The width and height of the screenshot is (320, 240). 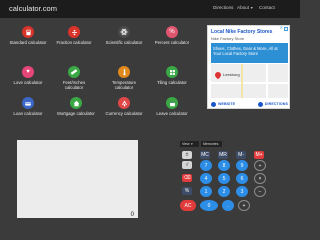 What do you see at coordinates (187, 191) in the screenshot?
I see `percent-key: %` at bounding box center [187, 191].